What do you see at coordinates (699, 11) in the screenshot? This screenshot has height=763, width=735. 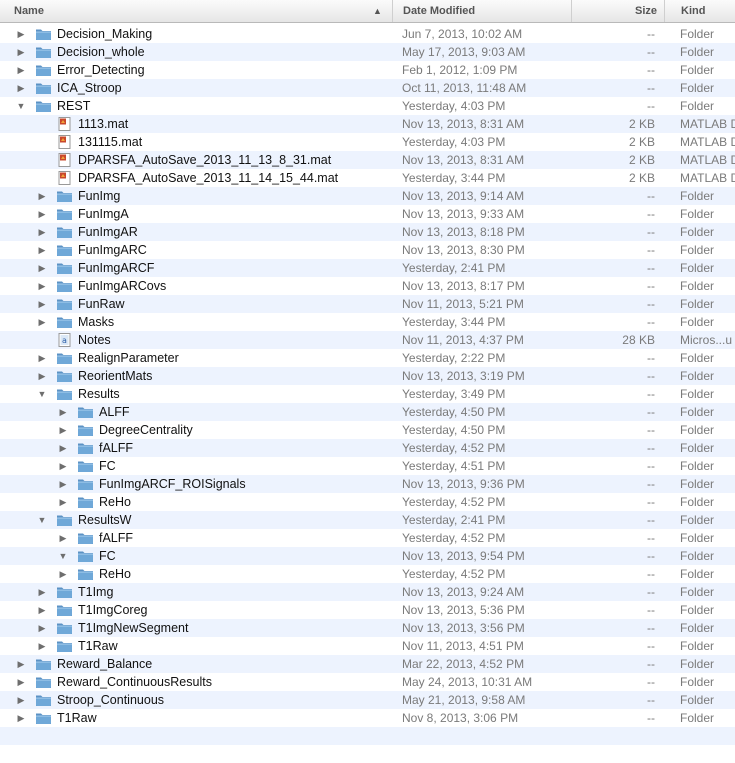 I see `kind-column-header: Kind` at bounding box center [699, 11].